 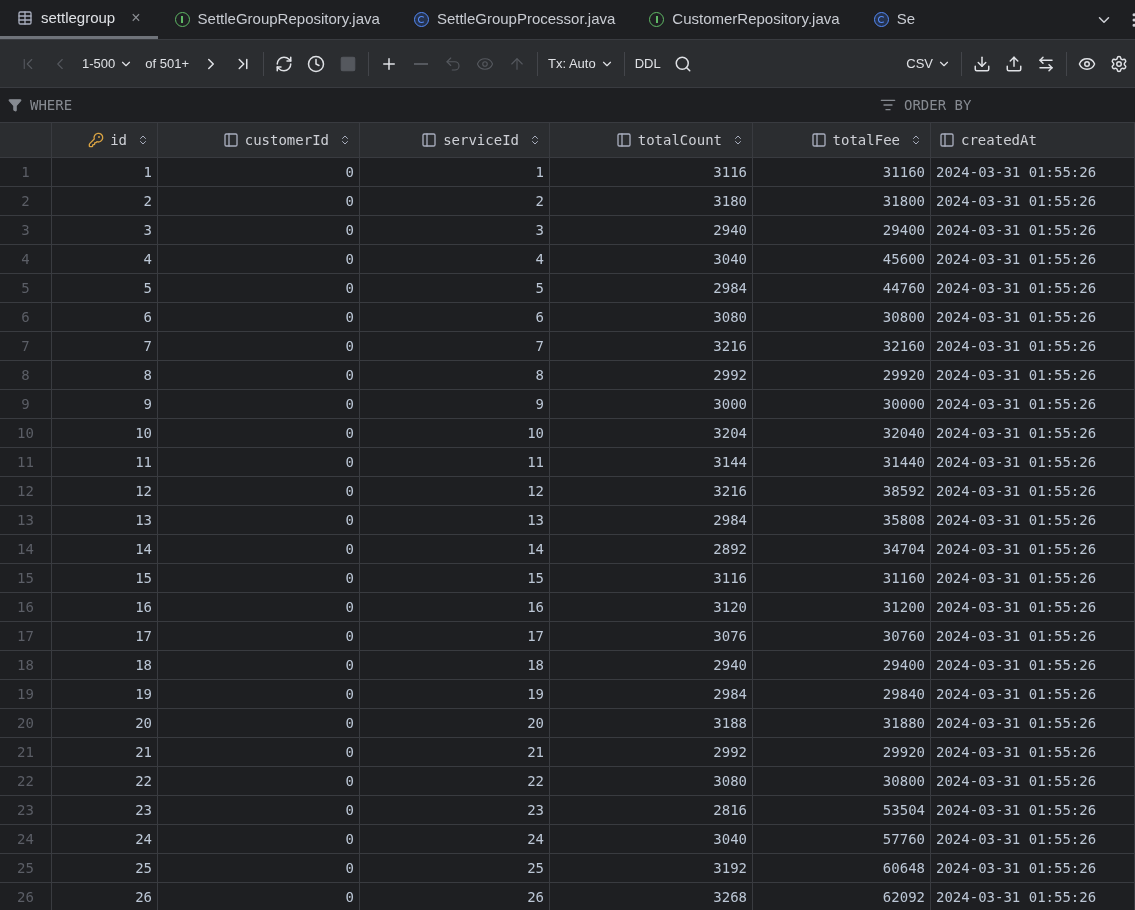 I want to click on table-cell: 2892, so click(x=651, y=549).